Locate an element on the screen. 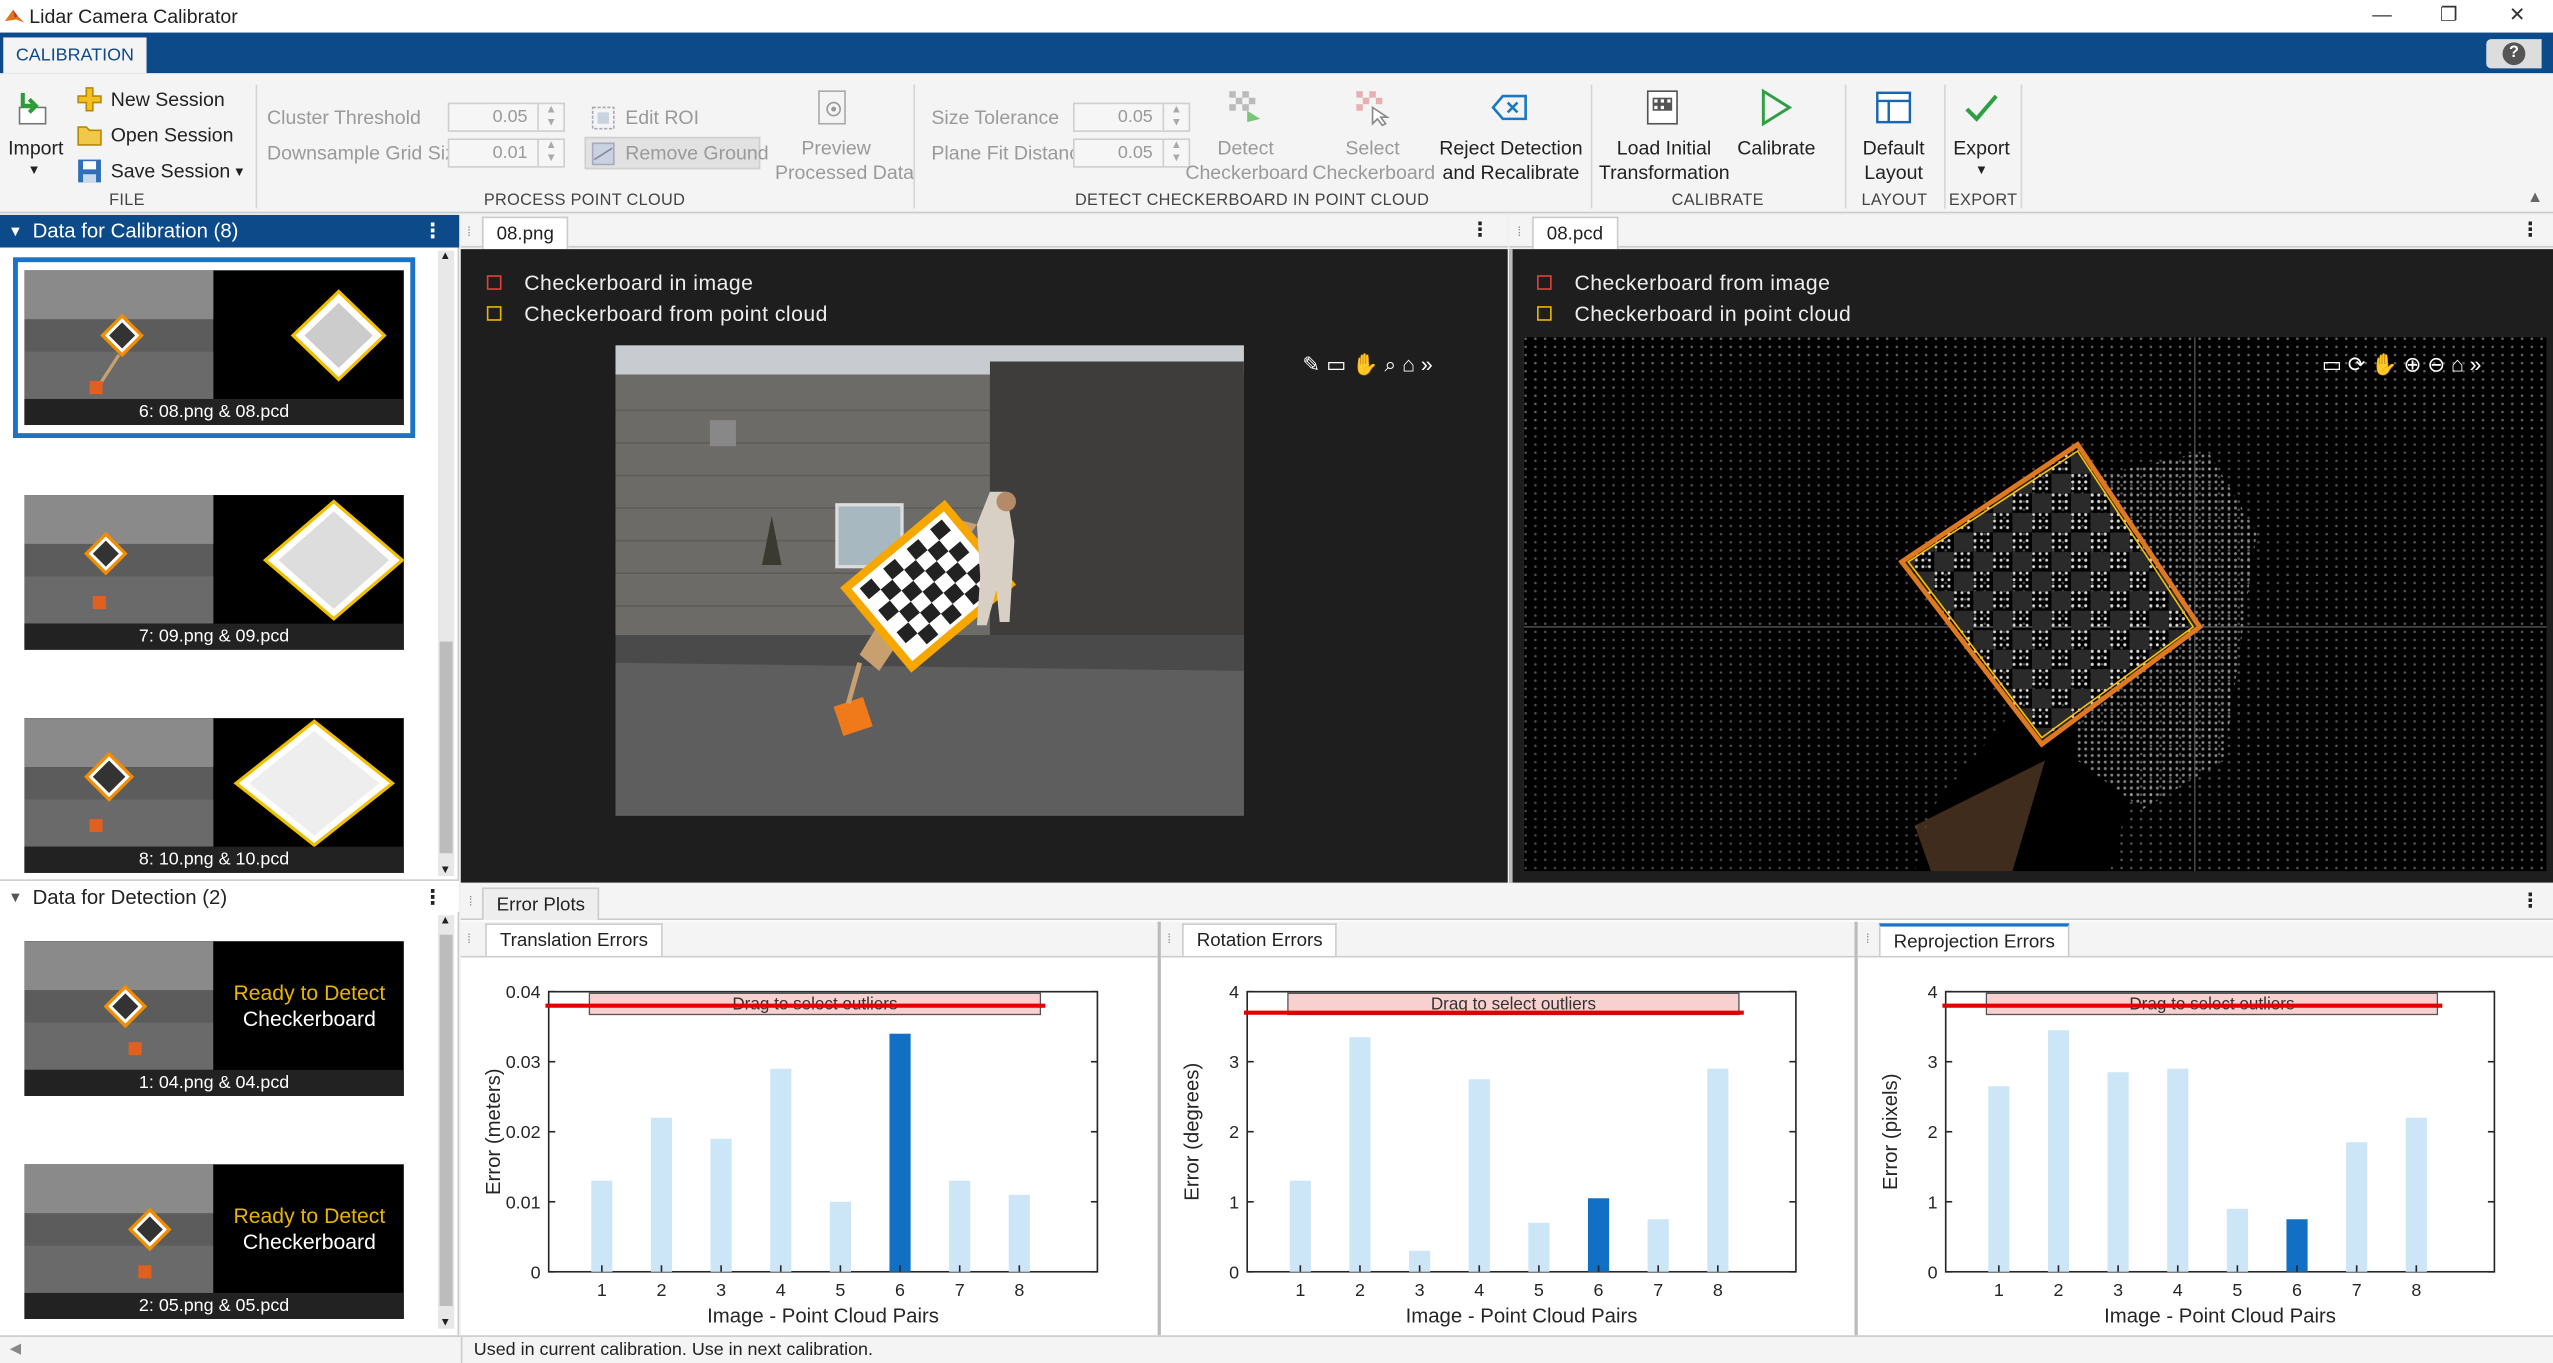 The width and height of the screenshot is (2553, 1363). save-dropdown-icon: ▼ is located at coordinates (239, 171).